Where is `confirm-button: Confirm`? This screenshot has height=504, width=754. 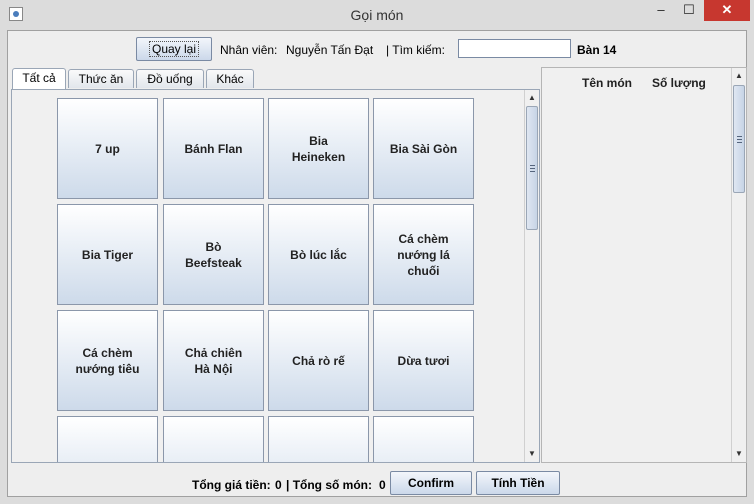 confirm-button: Confirm is located at coordinates (431, 483).